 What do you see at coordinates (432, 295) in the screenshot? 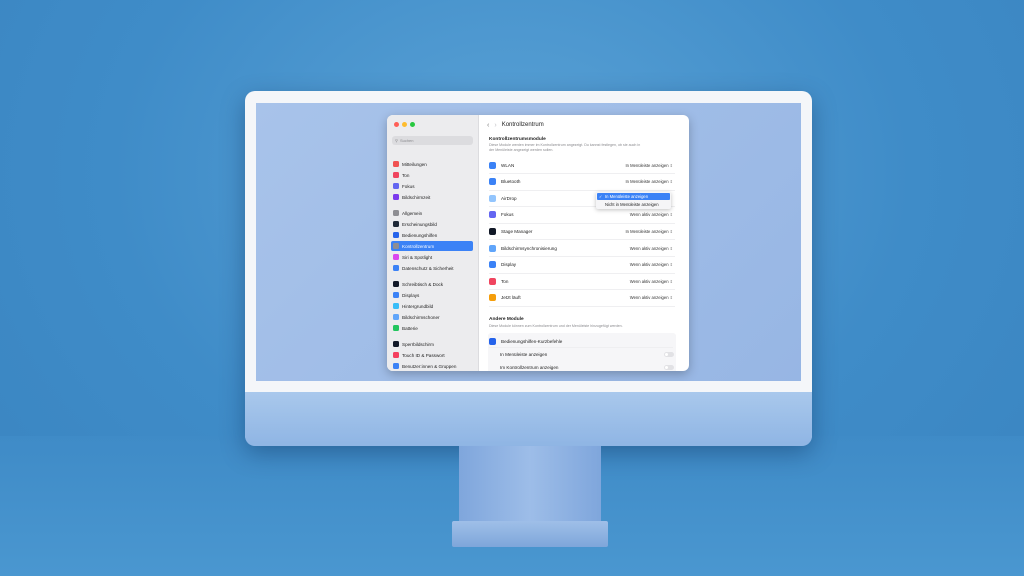
I see `sidebar-item: Displays` at bounding box center [432, 295].